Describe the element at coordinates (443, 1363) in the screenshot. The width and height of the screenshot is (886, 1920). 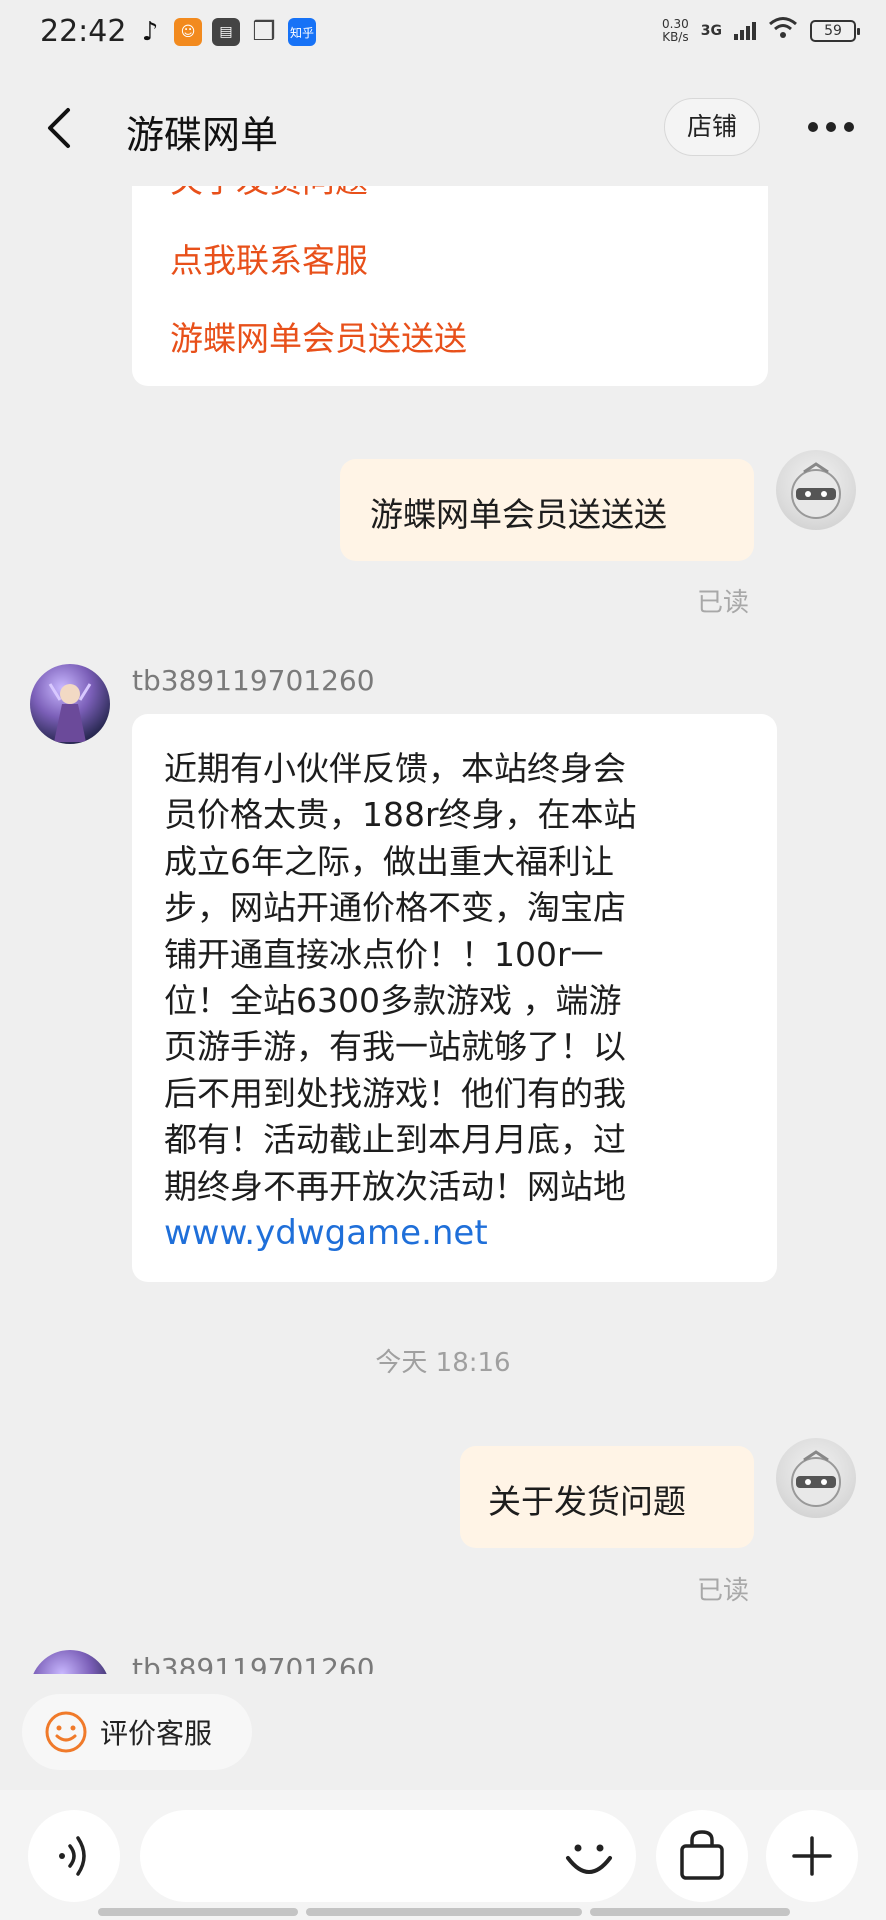
I see `time-divider: 今天 18:16` at that location.